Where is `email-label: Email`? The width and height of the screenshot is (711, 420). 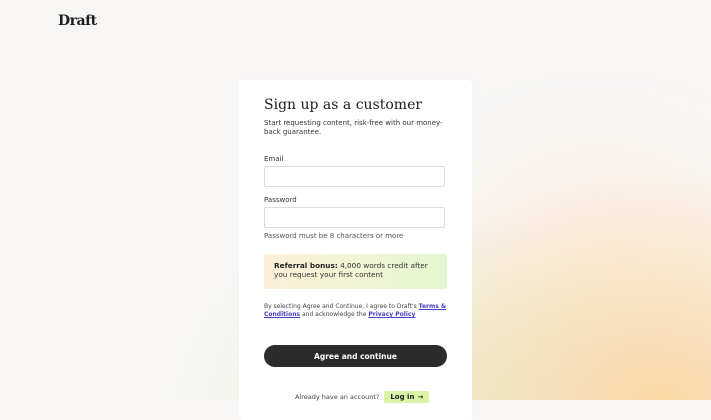
email-label: Email is located at coordinates (274, 159).